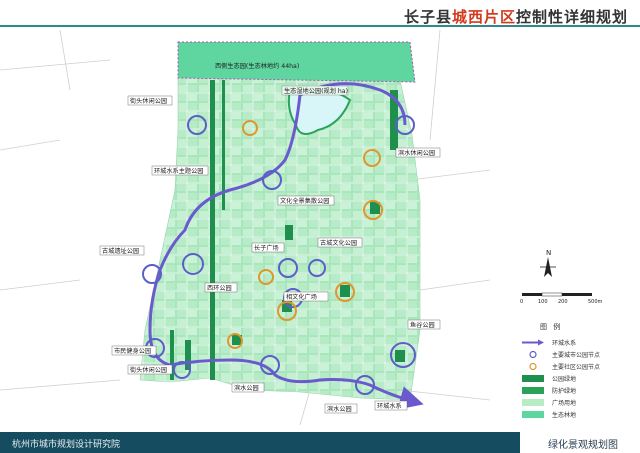  I want to click on label-ancient-culture: 古城文化公园, so click(340, 242).